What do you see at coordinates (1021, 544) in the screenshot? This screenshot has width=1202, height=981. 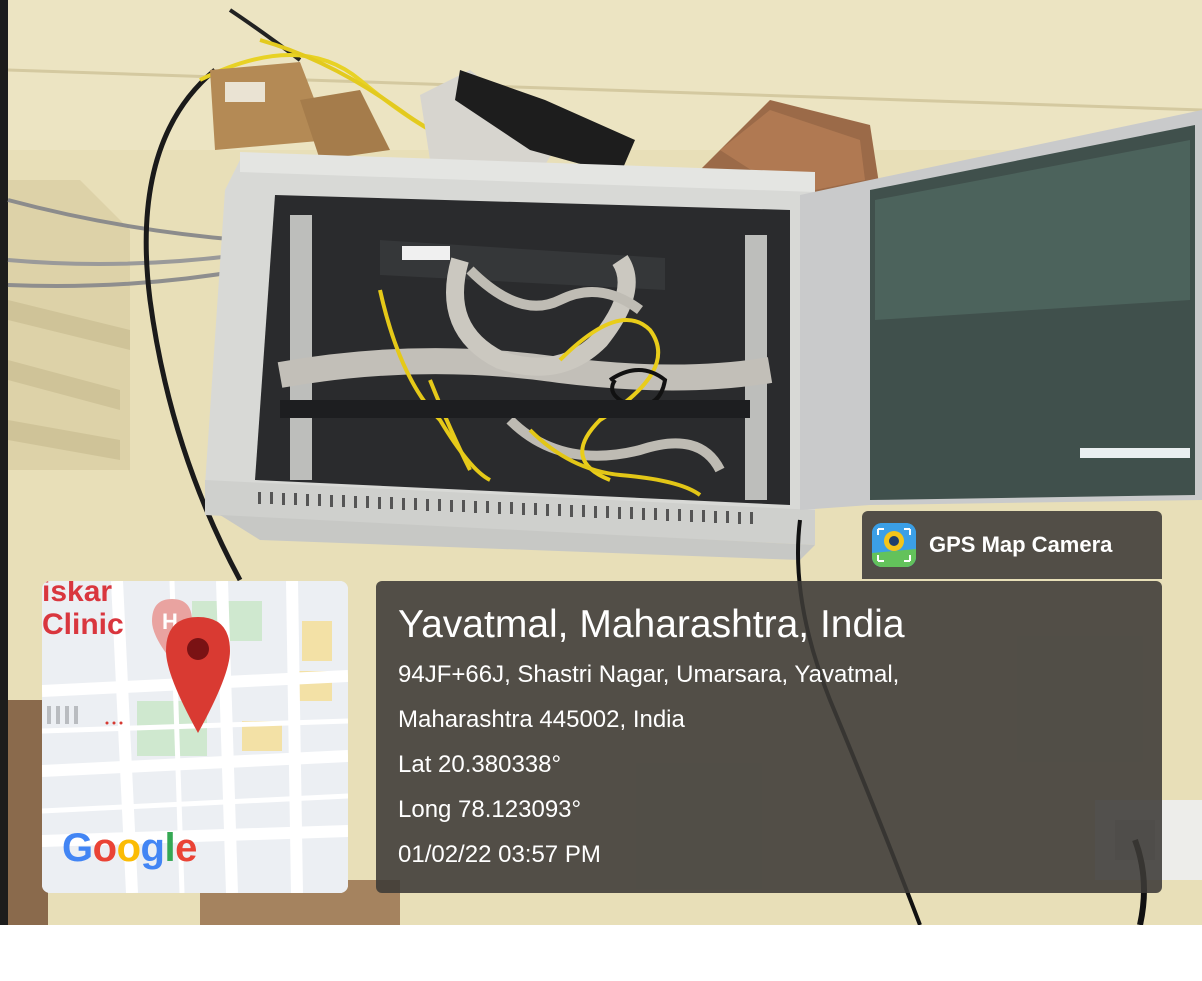 I see `gps-map-camera-label: GPS Map Camera` at bounding box center [1021, 544].